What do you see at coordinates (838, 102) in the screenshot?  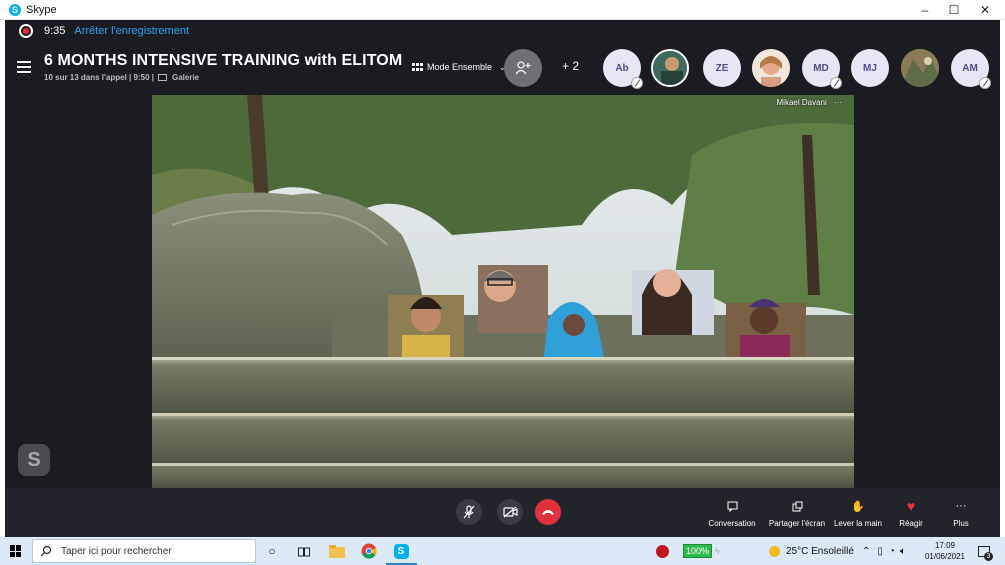 I see `more-options-icon: ···` at bounding box center [838, 102].